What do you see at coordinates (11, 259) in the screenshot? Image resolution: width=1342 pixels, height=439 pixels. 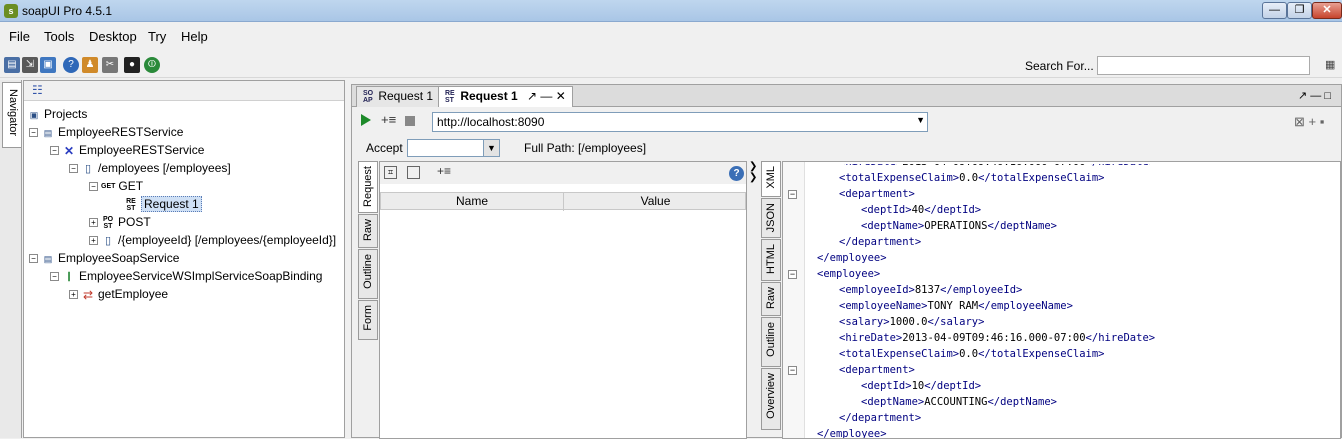 I see `navigator-sidebar: Navigator` at bounding box center [11, 259].